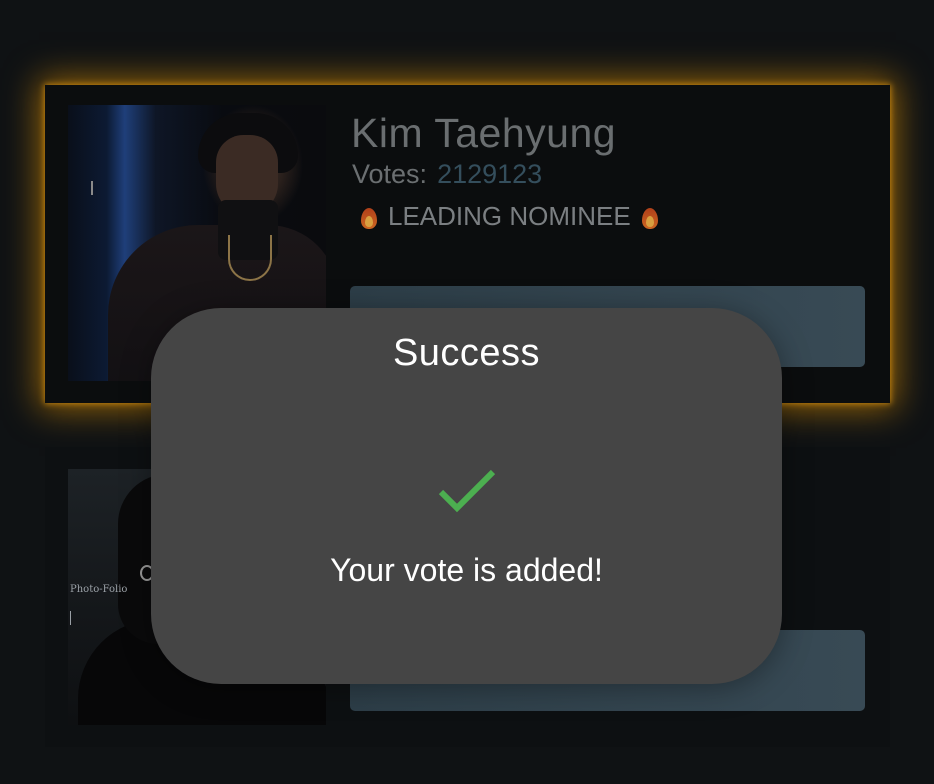 The width and height of the screenshot is (934, 784). What do you see at coordinates (99, 589) in the screenshot?
I see `photo-watermark: Photo-Folio` at bounding box center [99, 589].